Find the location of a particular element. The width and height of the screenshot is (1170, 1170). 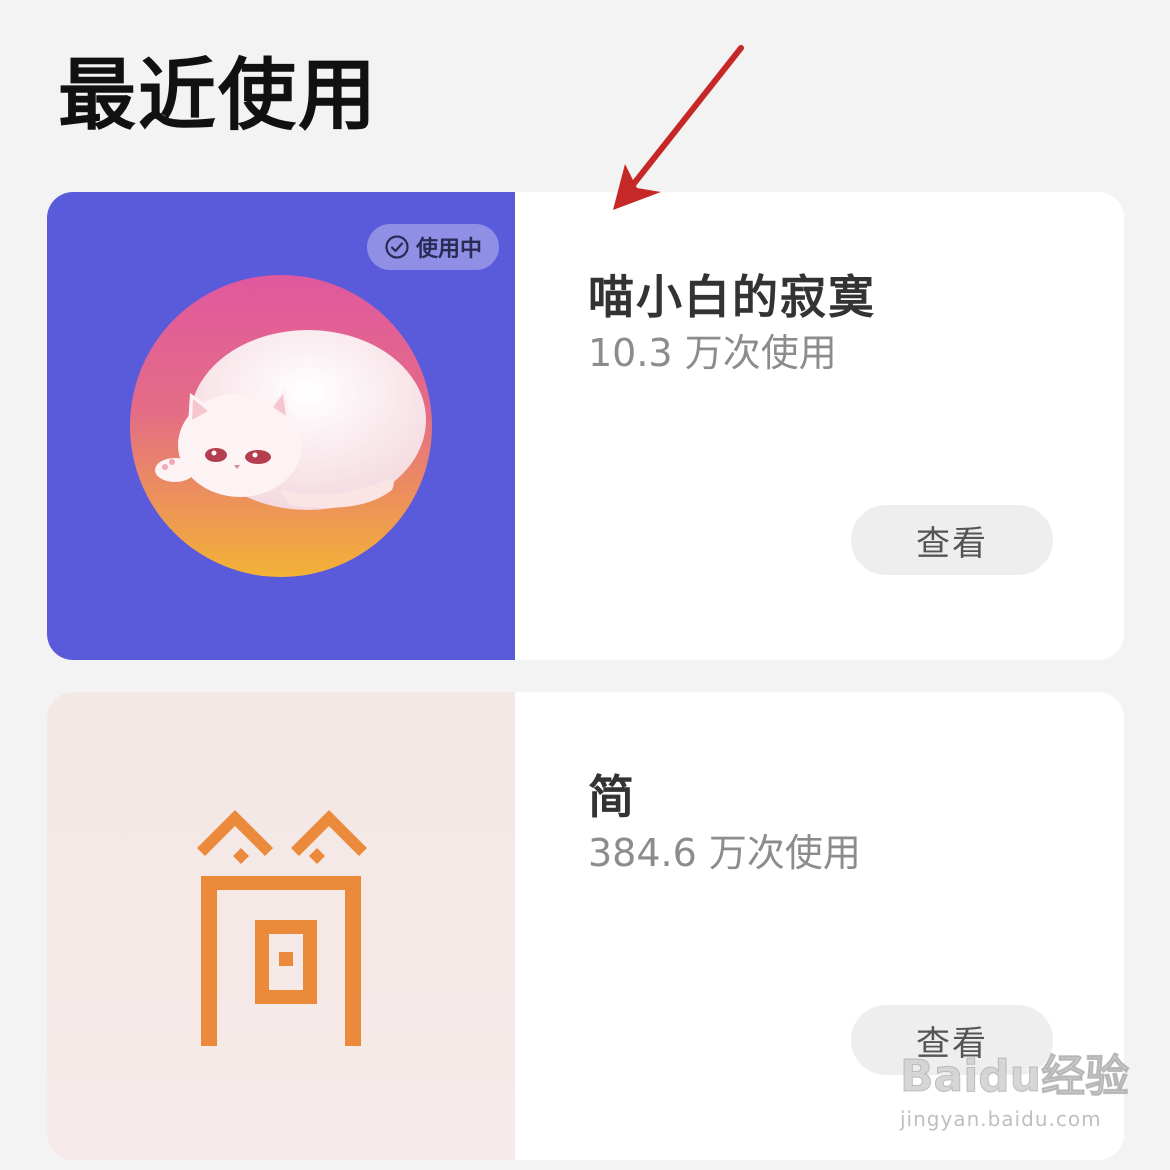

in-use-badge-label: 使用中 is located at coordinates (448, 249).